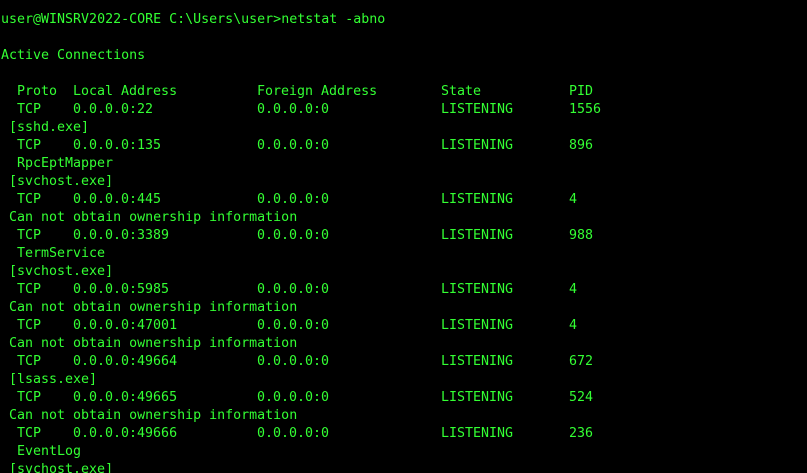  What do you see at coordinates (121, 235) in the screenshot?
I see `cell-local-address: 0.0.0.0:3389` at bounding box center [121, 235].